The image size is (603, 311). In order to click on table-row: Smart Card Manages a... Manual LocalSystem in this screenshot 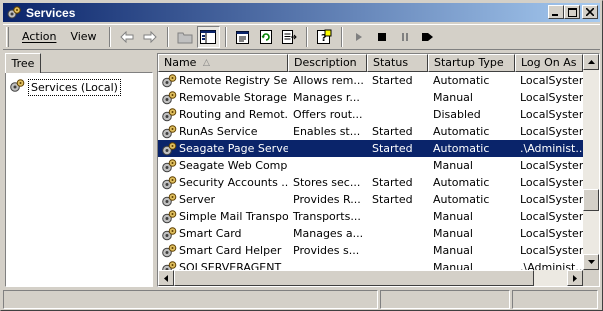, I will do `click(370, 233)`.